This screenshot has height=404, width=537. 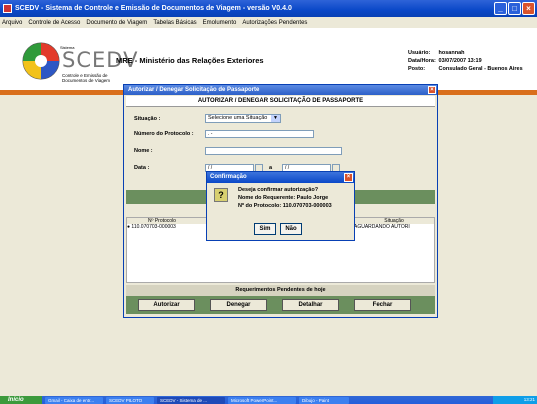 I want to click on app-icon, so click(x=7, y=8).